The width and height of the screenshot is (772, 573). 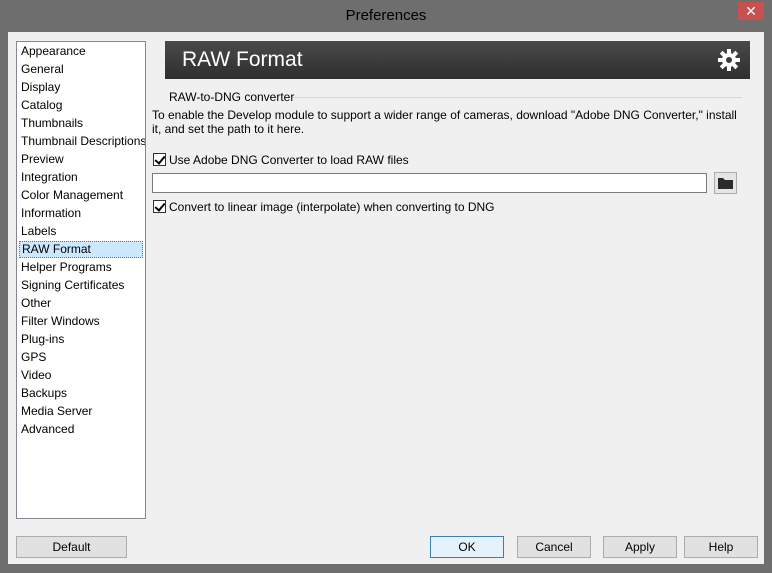 What do you see at coordinates (457, 60) in the screenshot?
I see `panel-header: RAW Format` at bounding box center [457, 60].